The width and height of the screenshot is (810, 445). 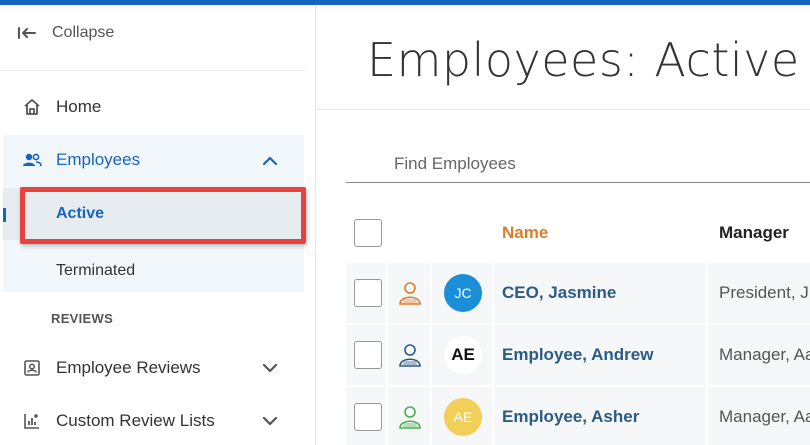 What do you see at coordinates (754, 233) in the screenshot?
I see `column-header-manager: Manager` at bounding box center [754, 233].